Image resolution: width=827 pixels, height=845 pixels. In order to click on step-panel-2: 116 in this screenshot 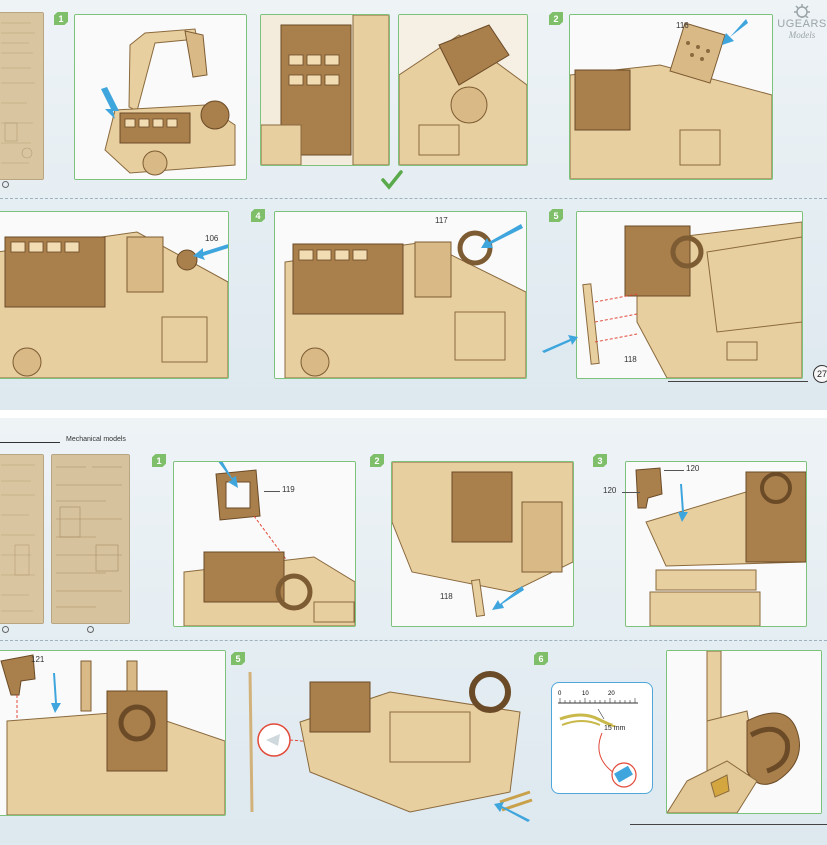, I will do `click(671, 97)`.